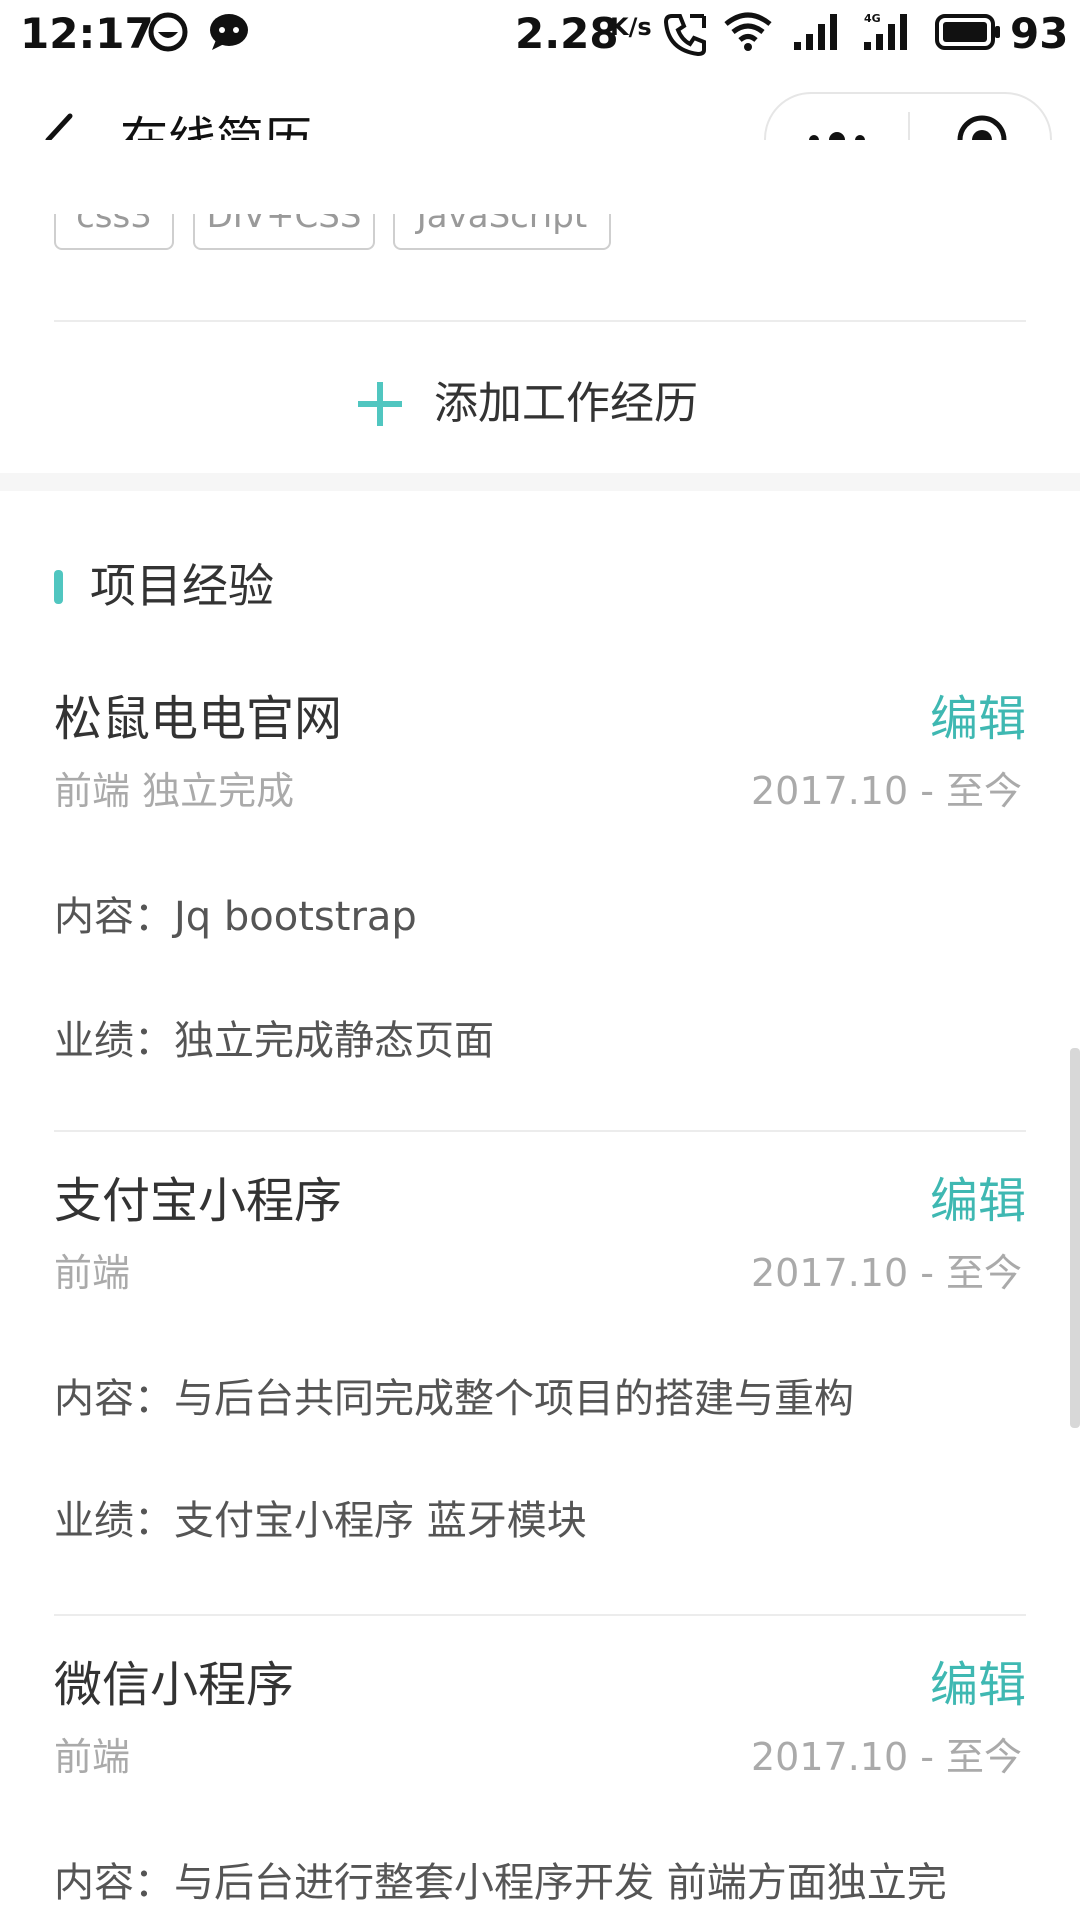 The width and height of the screenshot is (1080, 1920). I want to click on battery-level: 93, so click(1039, 33).